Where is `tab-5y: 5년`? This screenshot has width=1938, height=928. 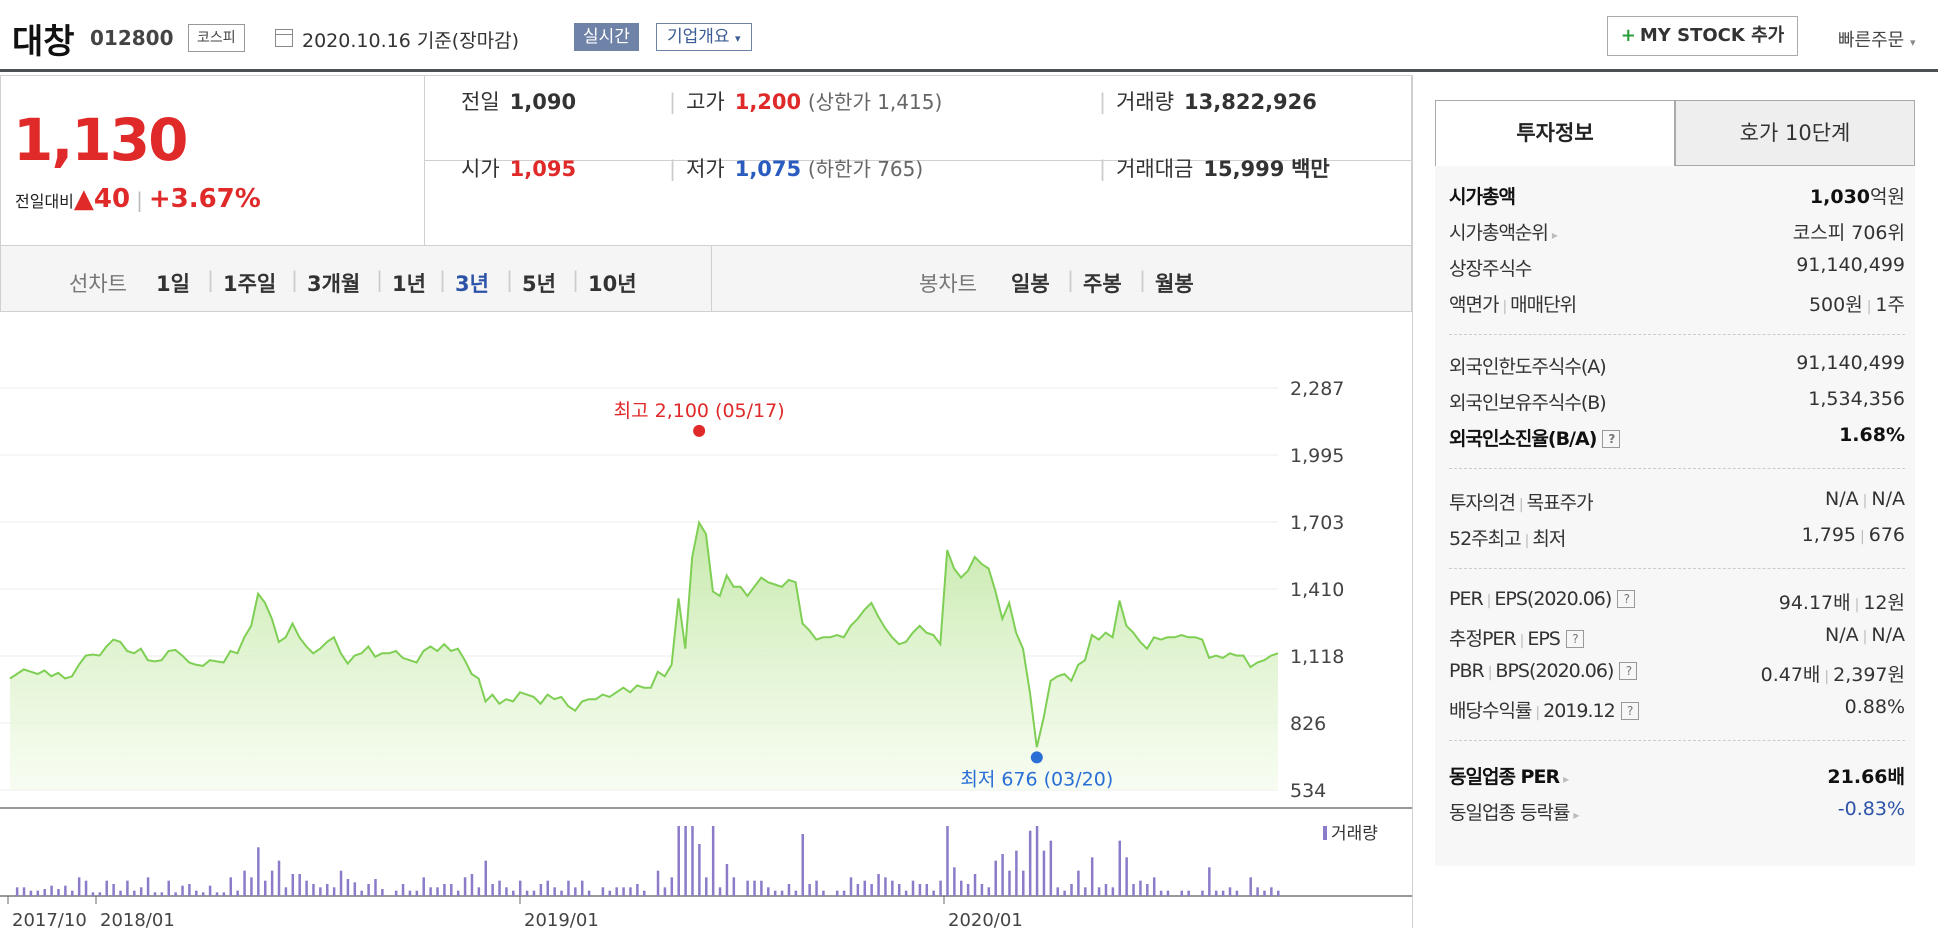
tab-5y: 5년 is located at coordinates (539, 283).